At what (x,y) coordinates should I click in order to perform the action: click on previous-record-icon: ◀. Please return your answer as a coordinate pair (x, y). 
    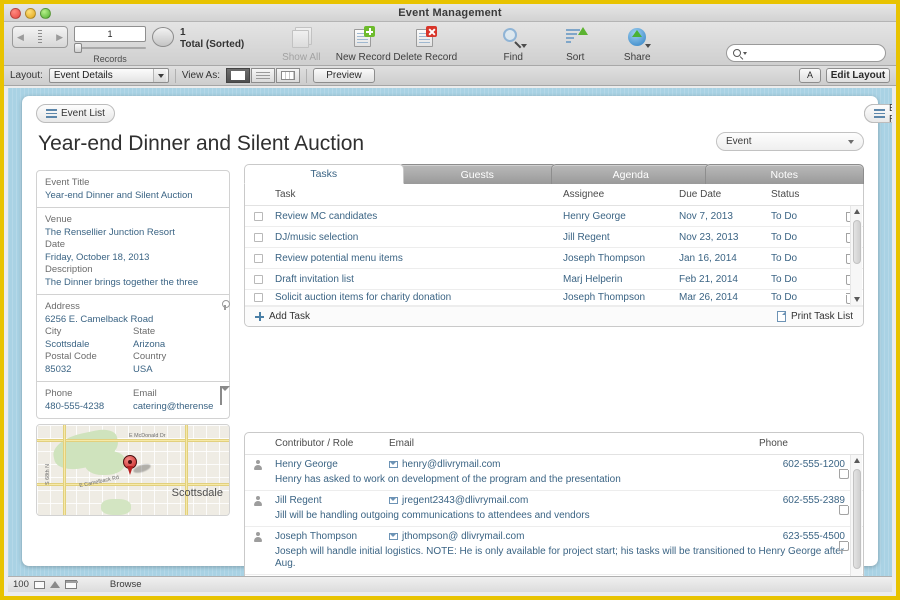
    Looking at the image, I should click on (20, 37).